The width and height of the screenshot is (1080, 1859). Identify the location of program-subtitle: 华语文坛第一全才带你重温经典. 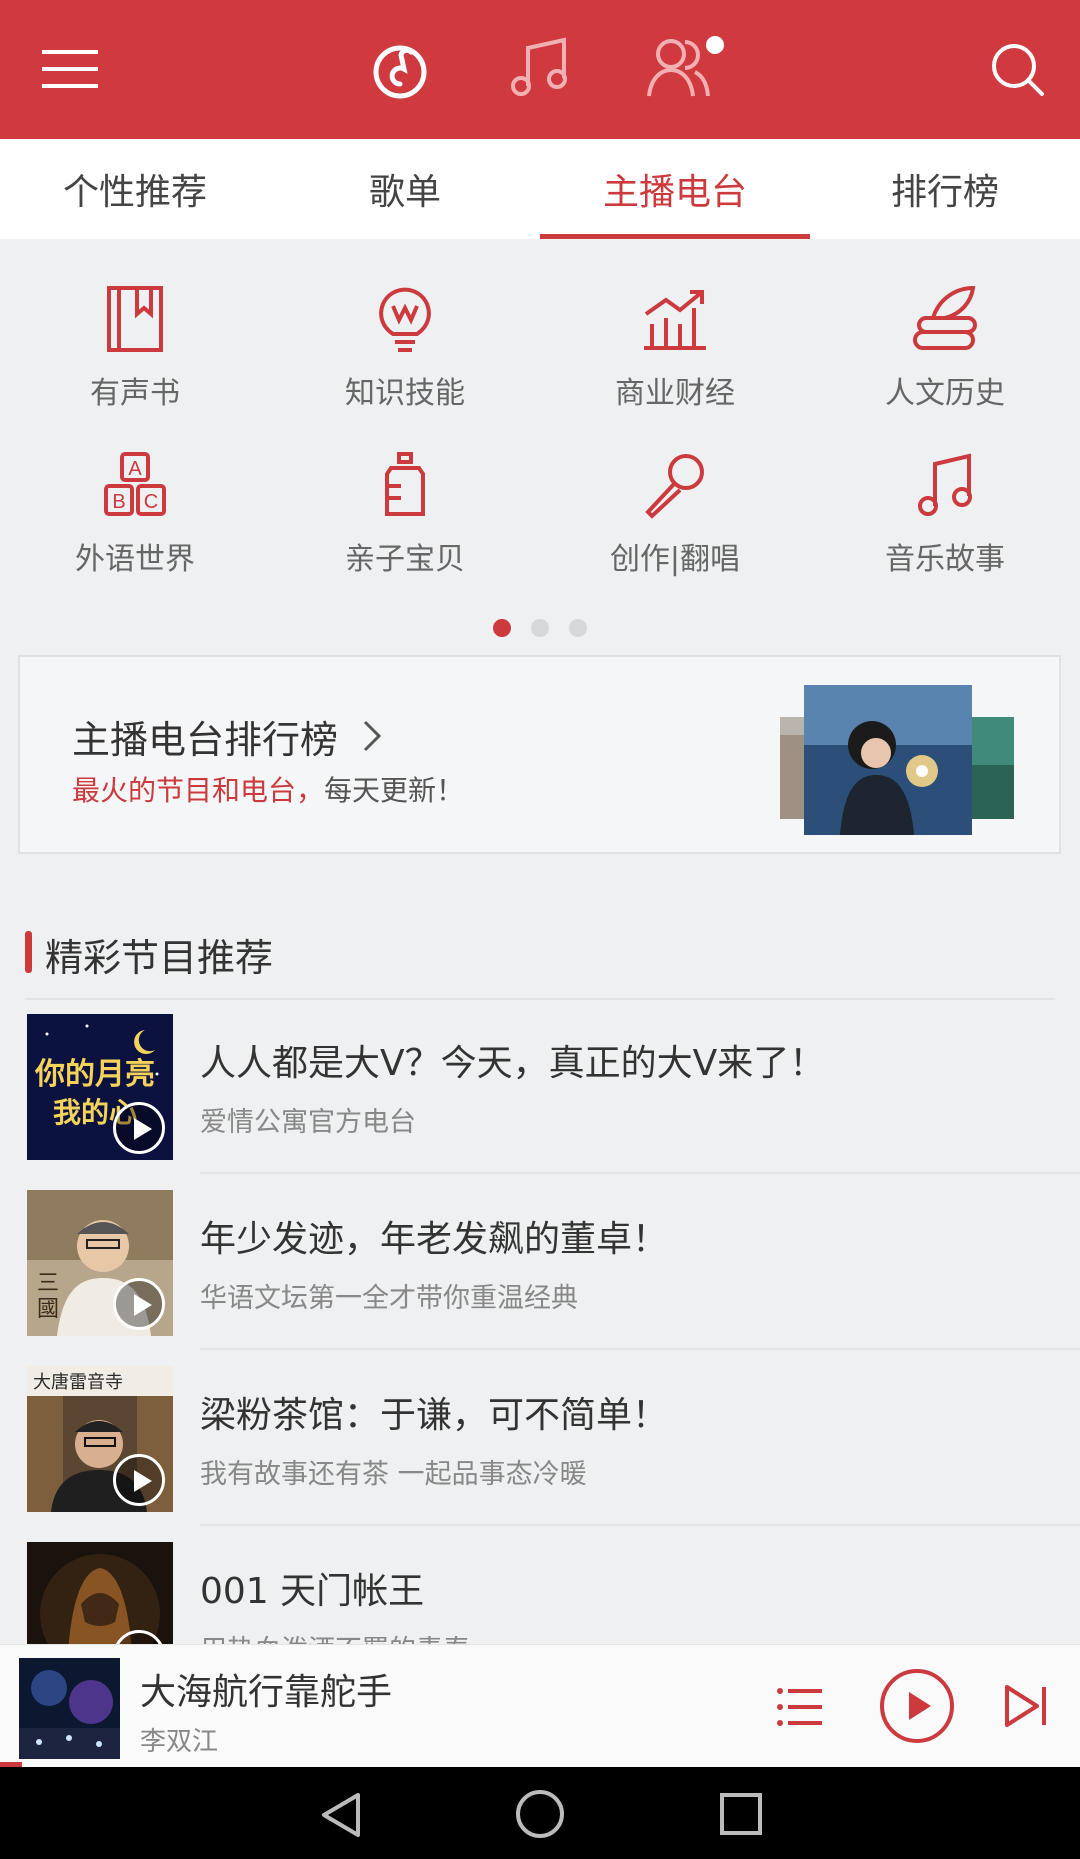
(389, 1298).